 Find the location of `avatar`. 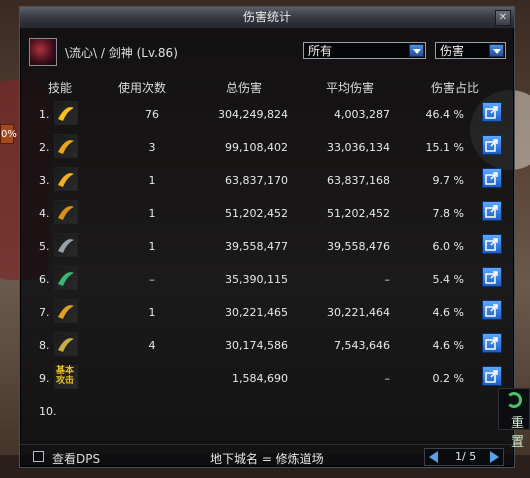

avatar is located at coordinates (43, 52).